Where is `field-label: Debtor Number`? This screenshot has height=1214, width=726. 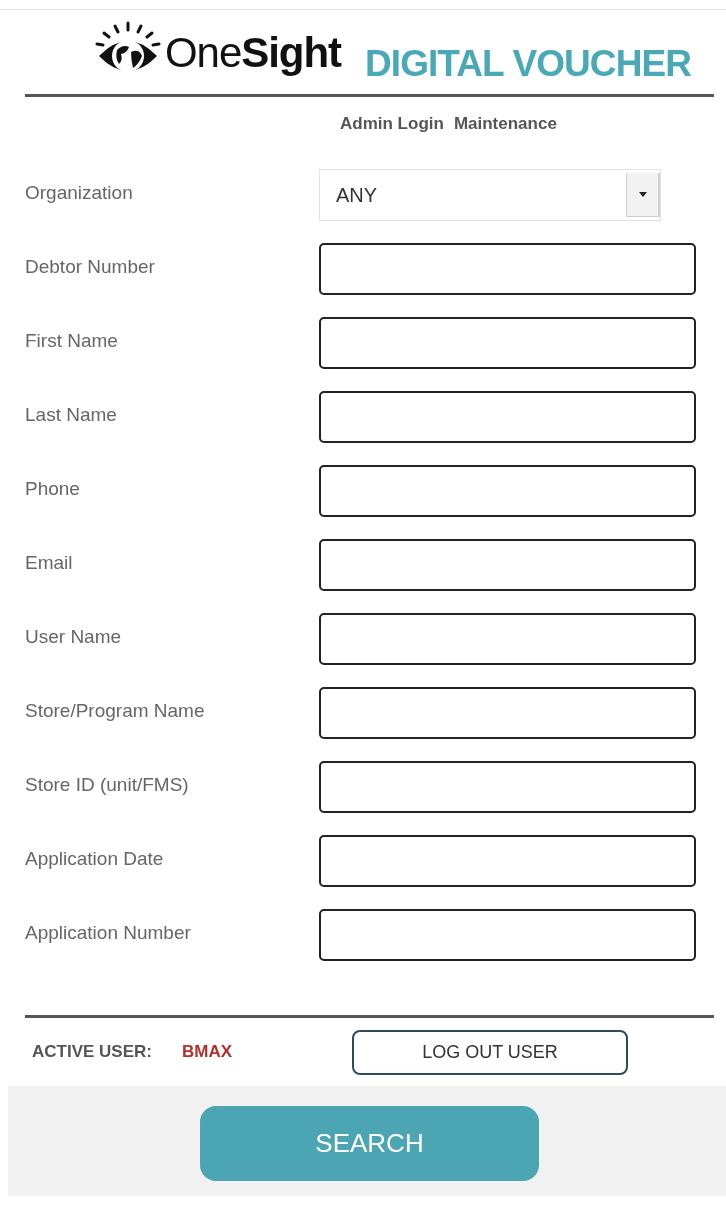
field-label: Debtor Number is located at coordinates (90, 267).